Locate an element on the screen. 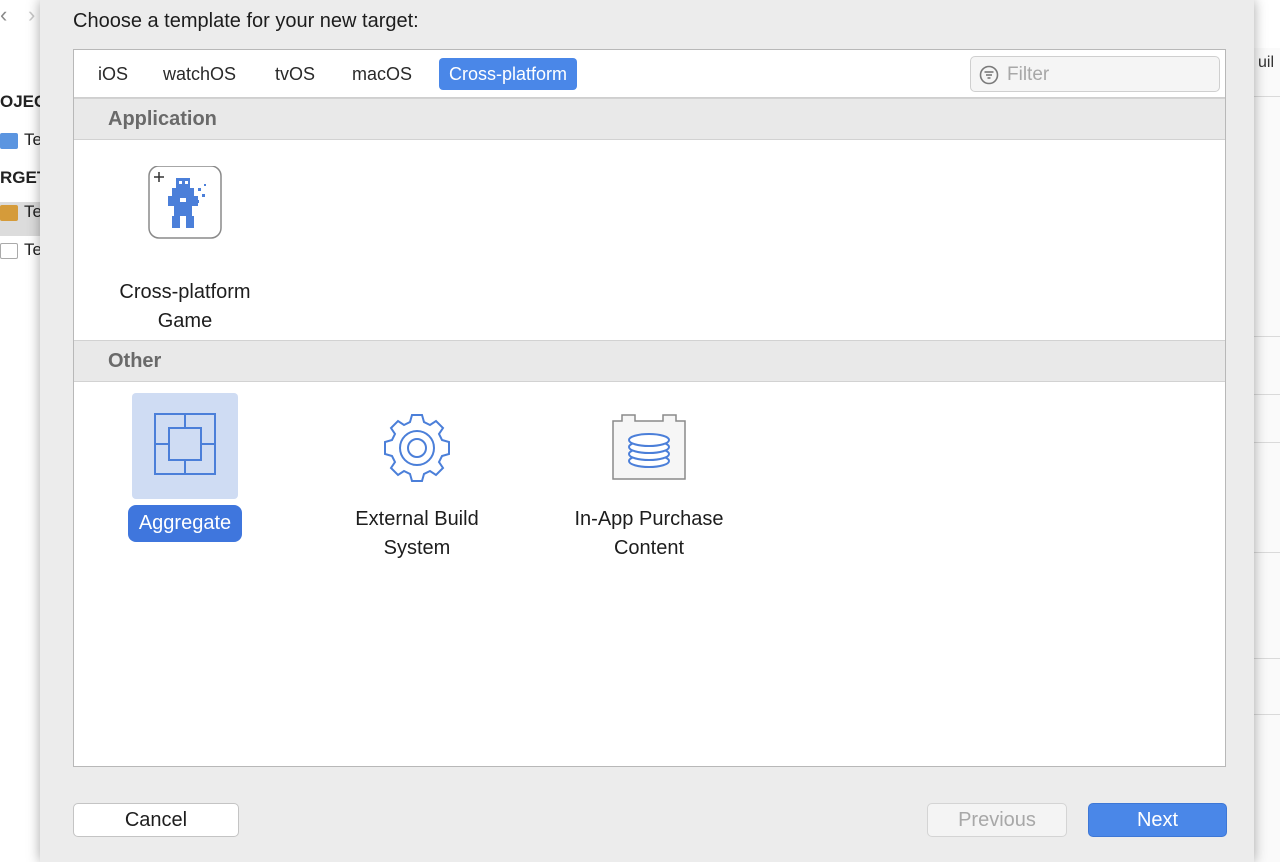 The image size is (1280, 862). tab-macos: macOS is located at coordinates (382, 74).